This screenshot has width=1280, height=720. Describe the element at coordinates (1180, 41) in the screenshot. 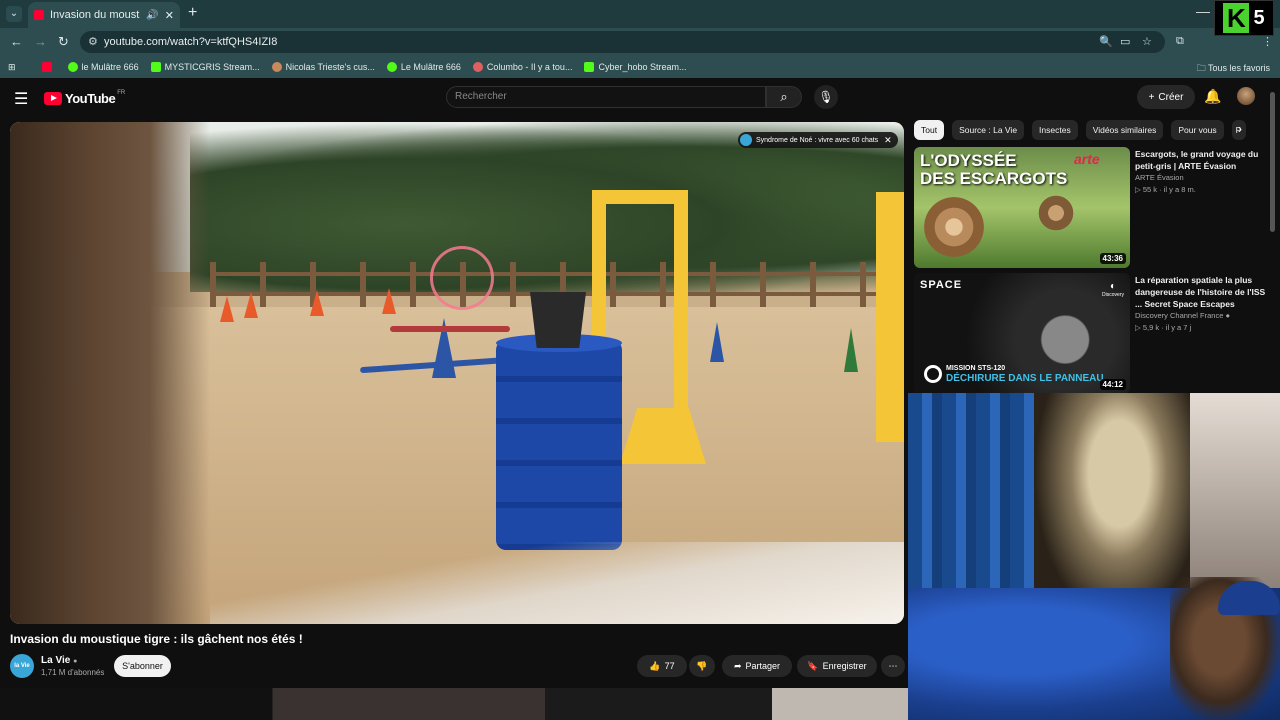

I see `extensions-icon: ⧉` at that location.